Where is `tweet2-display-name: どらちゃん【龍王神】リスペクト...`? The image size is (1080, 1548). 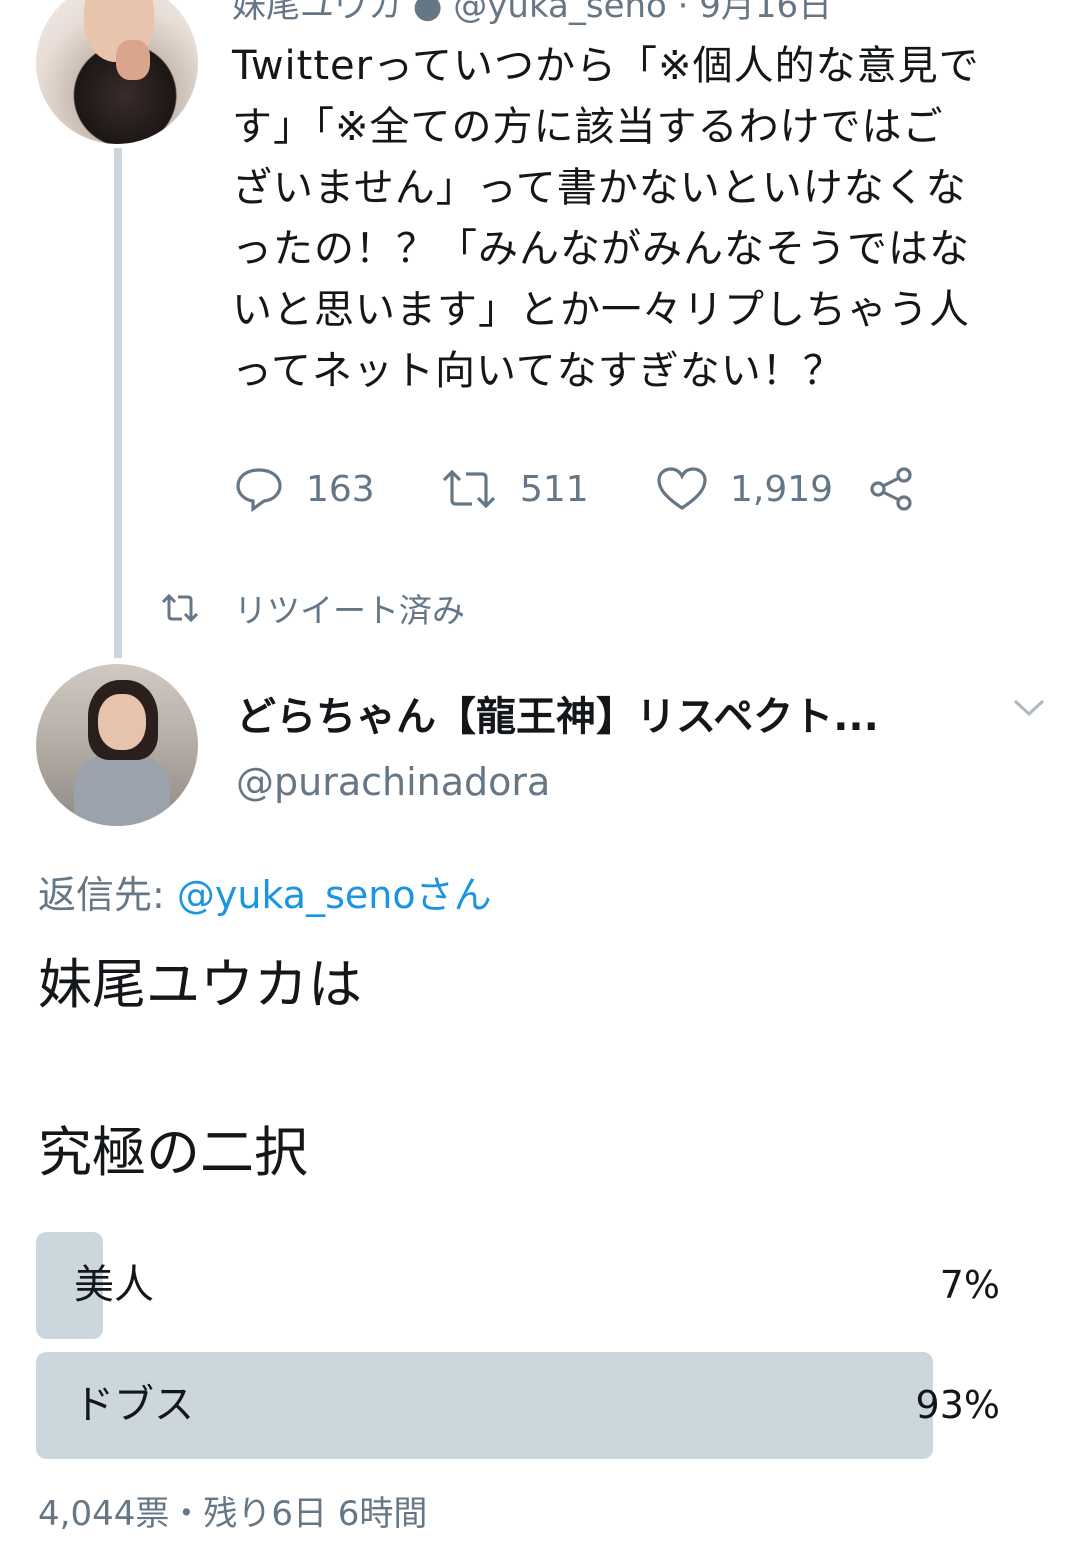 tweet2-display-name: どらちゃん【龍王神】リスペクト... is located at coordinates (557, 713).